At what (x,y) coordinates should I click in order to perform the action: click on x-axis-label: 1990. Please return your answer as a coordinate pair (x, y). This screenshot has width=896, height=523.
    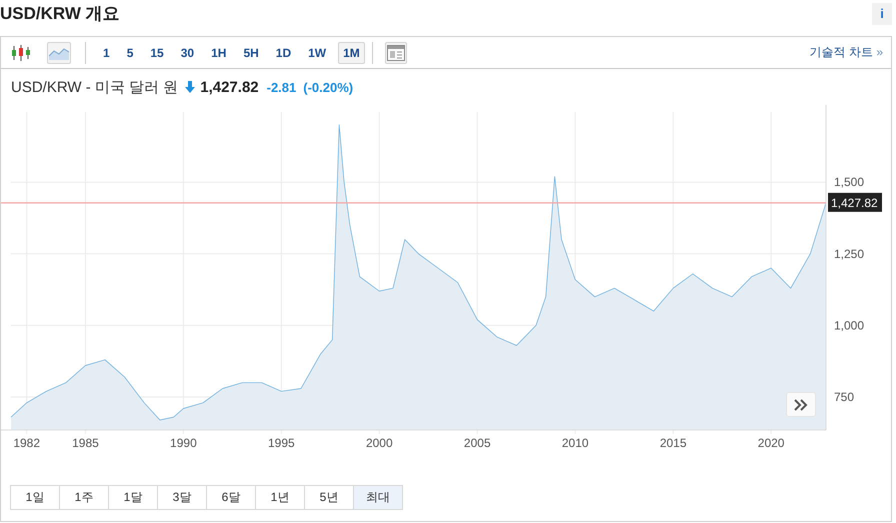
    Looking at the image, I should click on (183, 443).